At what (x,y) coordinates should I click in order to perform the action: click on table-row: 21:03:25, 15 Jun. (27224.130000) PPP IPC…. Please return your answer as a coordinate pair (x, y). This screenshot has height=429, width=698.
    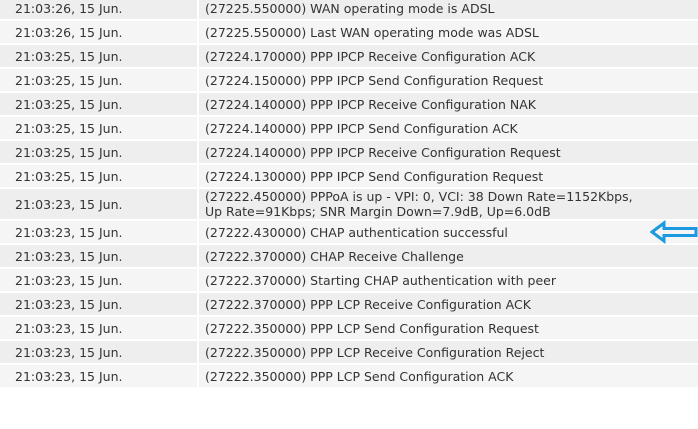
    Looking at the image, I should click on (349, 177).